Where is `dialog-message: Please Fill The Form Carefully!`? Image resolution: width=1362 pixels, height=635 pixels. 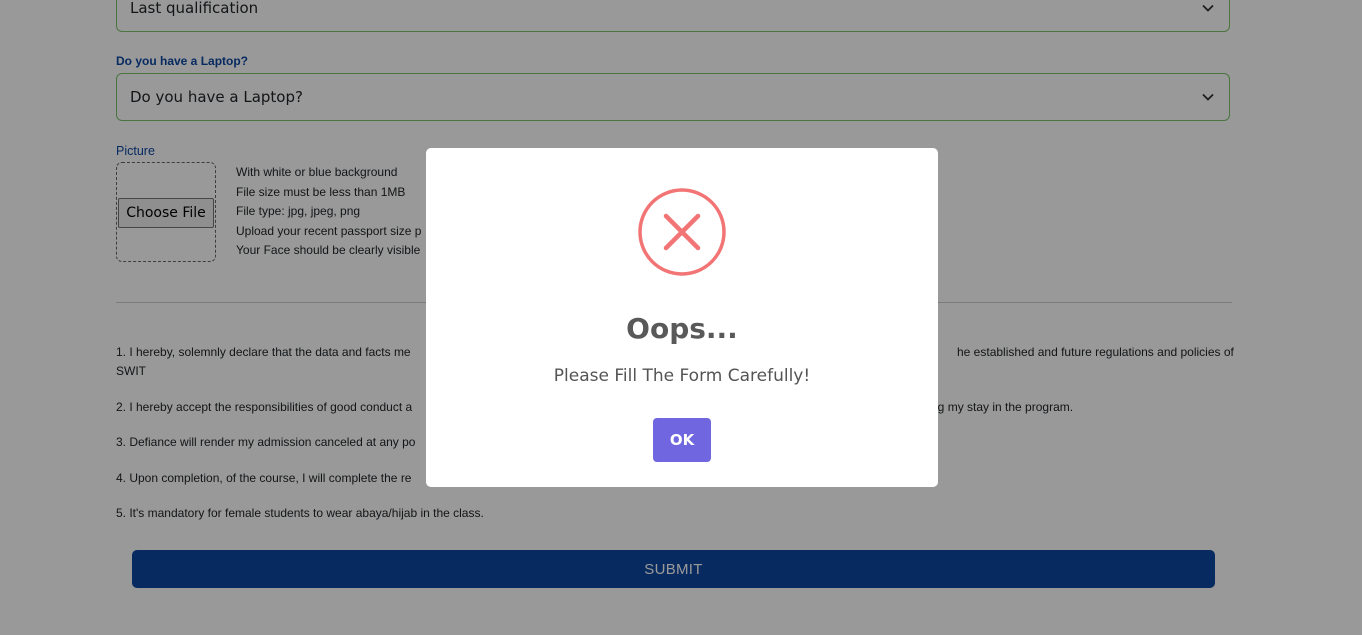
dialog-message: Please Fill The Form Carefully! is located at coordinates (682, 376).